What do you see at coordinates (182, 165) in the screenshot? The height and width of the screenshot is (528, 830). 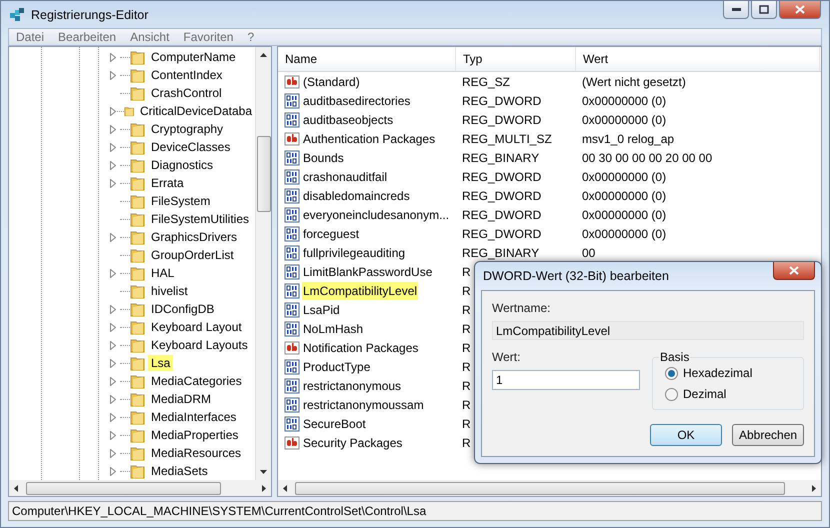 I see `tree-item: Diagnostics` at bounding box center [182, 165].